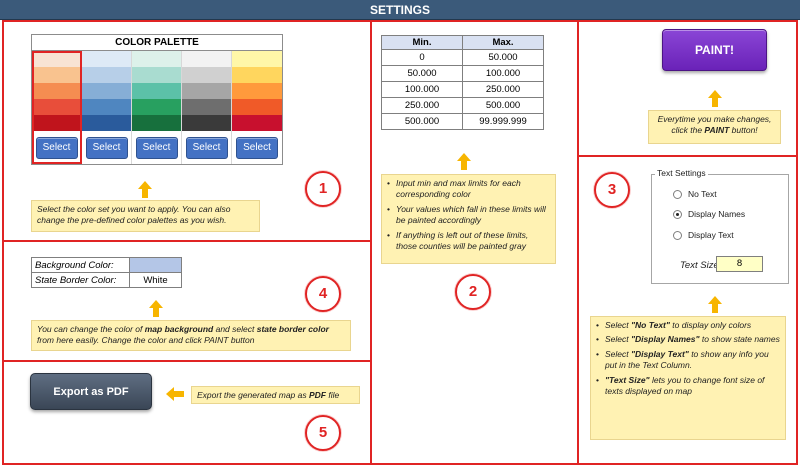 This screenshot has height=467, width=800. Describe the element at coordinates (702, 194) in the screenshot. I see `radio-label: No Text` at that location.